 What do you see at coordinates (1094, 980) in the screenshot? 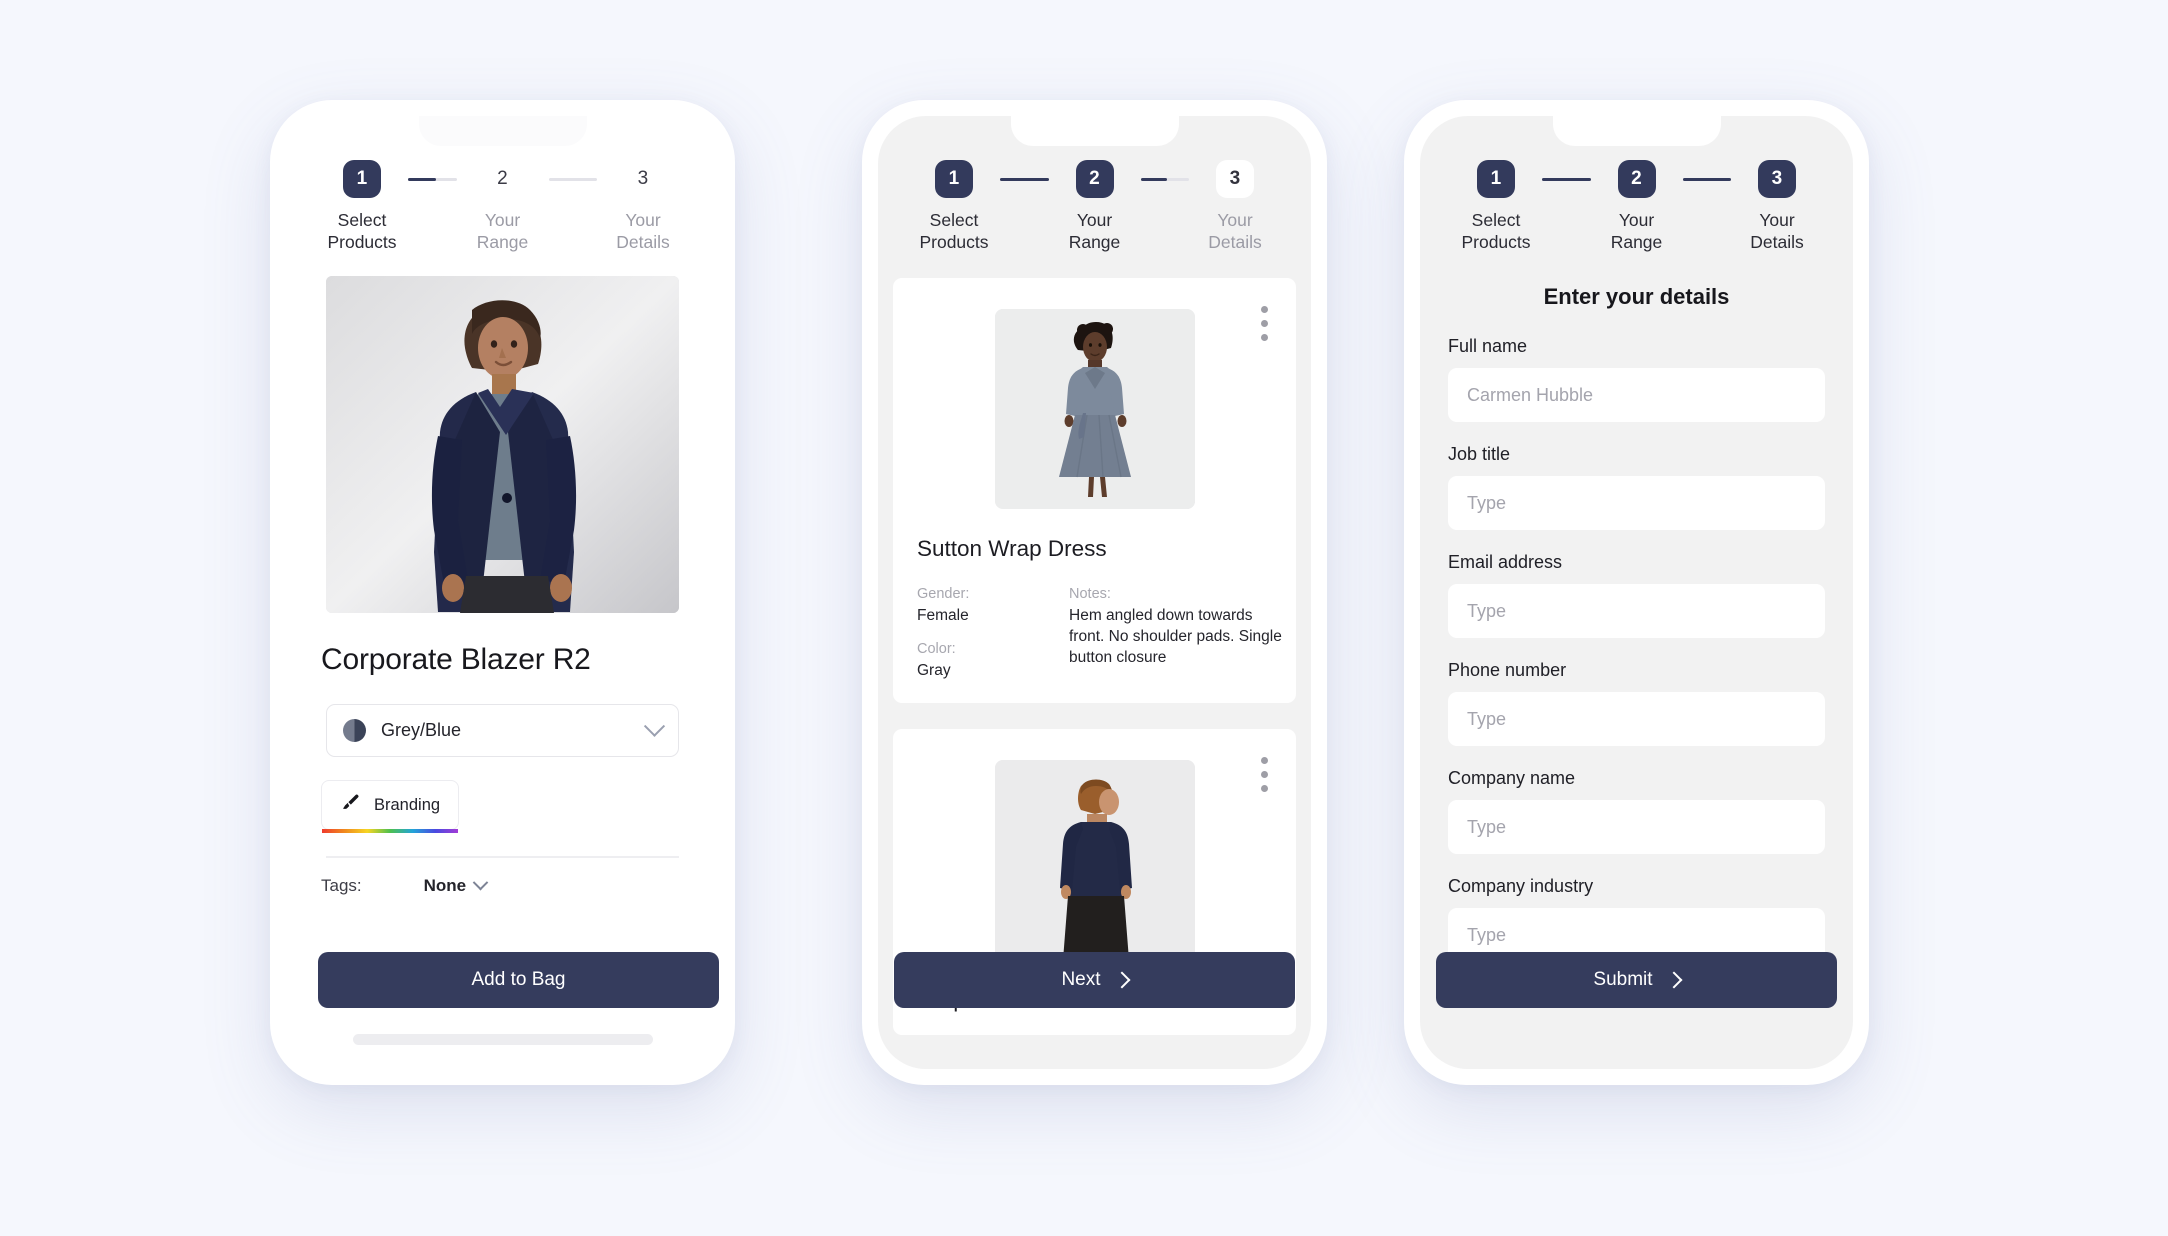
I see `next-button: Next` at bounding box center [1094, 980].